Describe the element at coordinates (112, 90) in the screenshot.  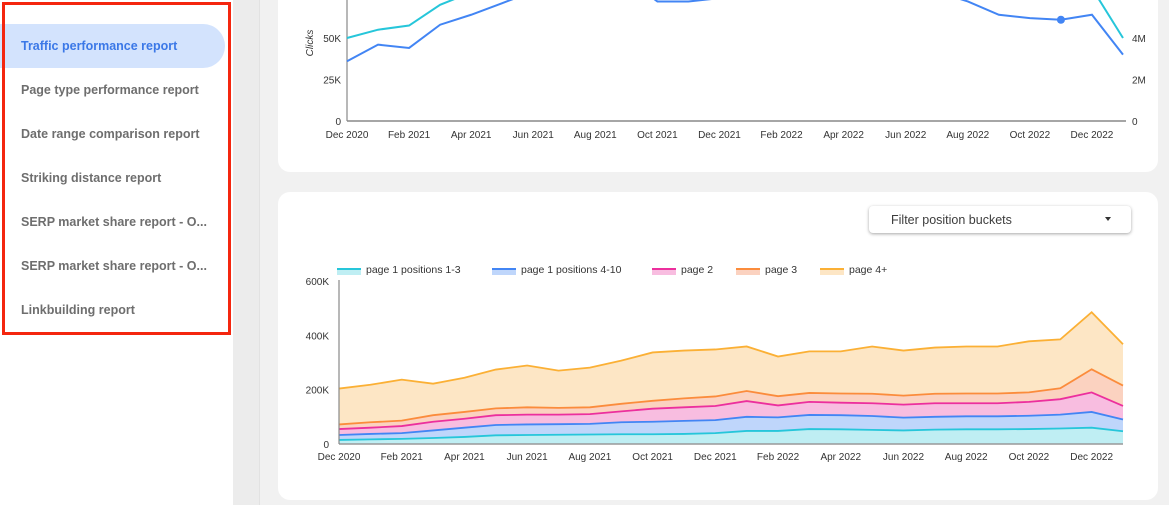
I see `sidebar-item-page-type-performance-report: Page type performance report` at that location.